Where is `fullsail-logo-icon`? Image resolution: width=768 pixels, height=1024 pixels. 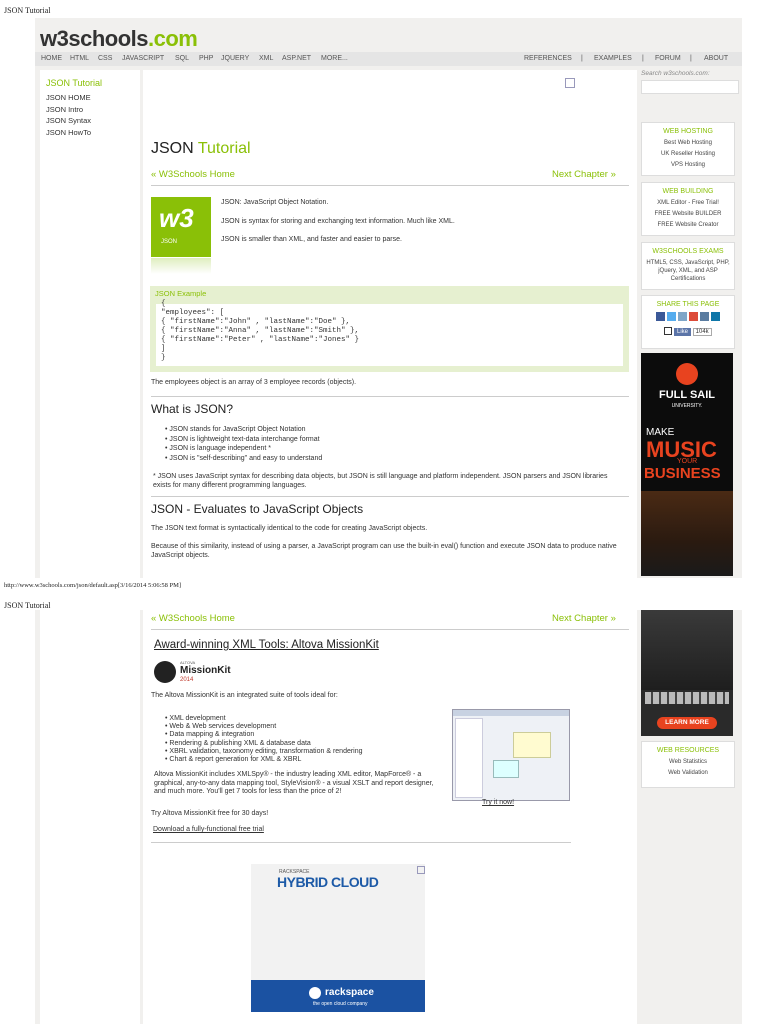
fullsail-logo-icon is located at coordinates (687, 374).